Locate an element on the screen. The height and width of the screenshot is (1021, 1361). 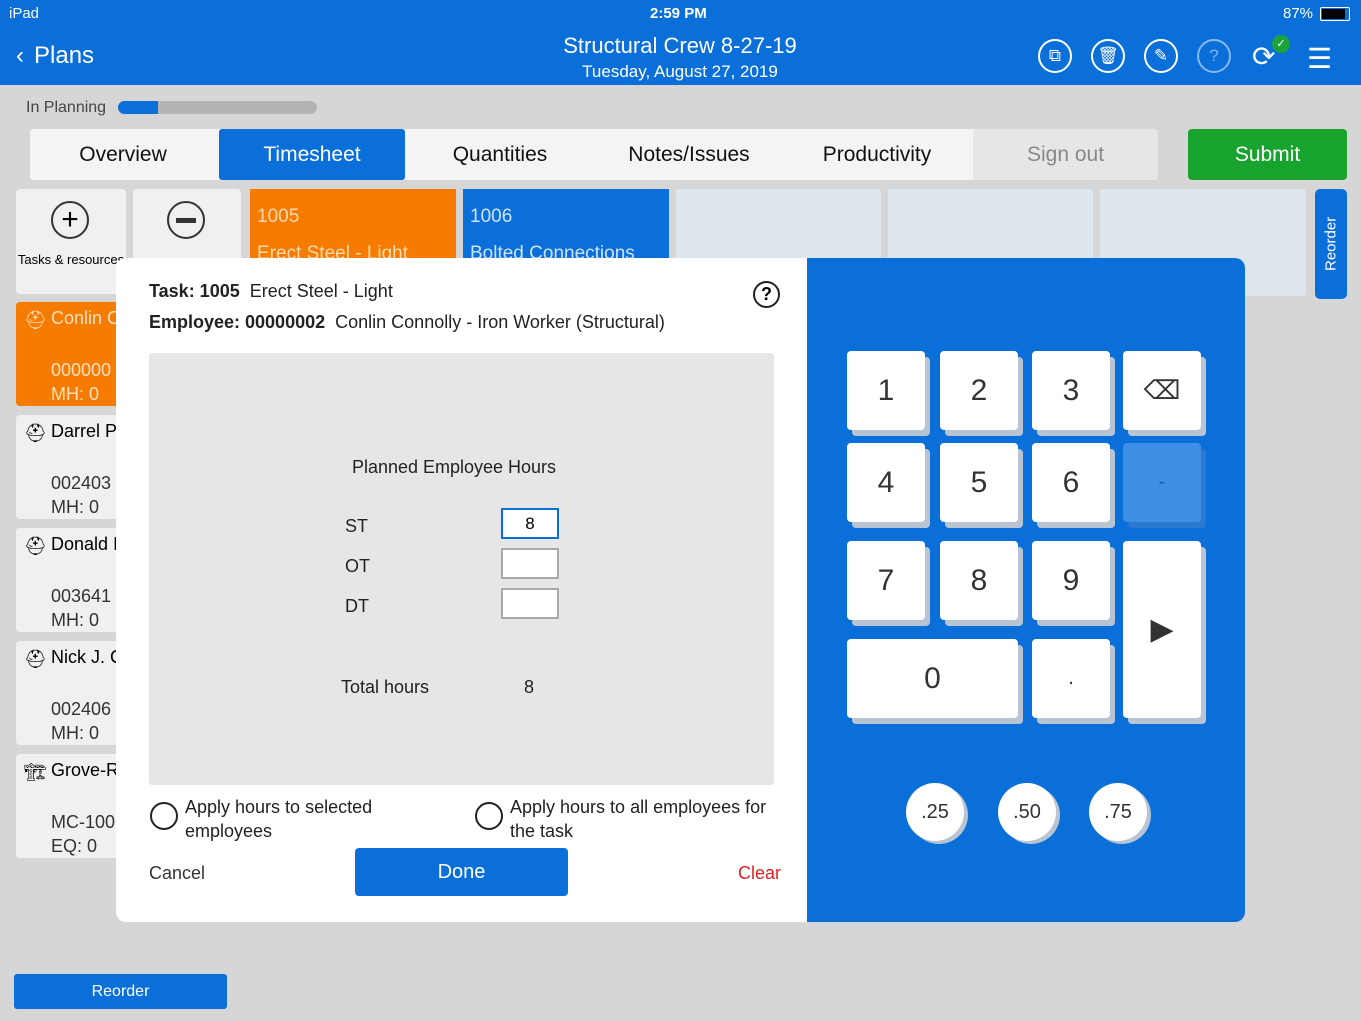
battery-icon is located at coordinates (1335, 14).